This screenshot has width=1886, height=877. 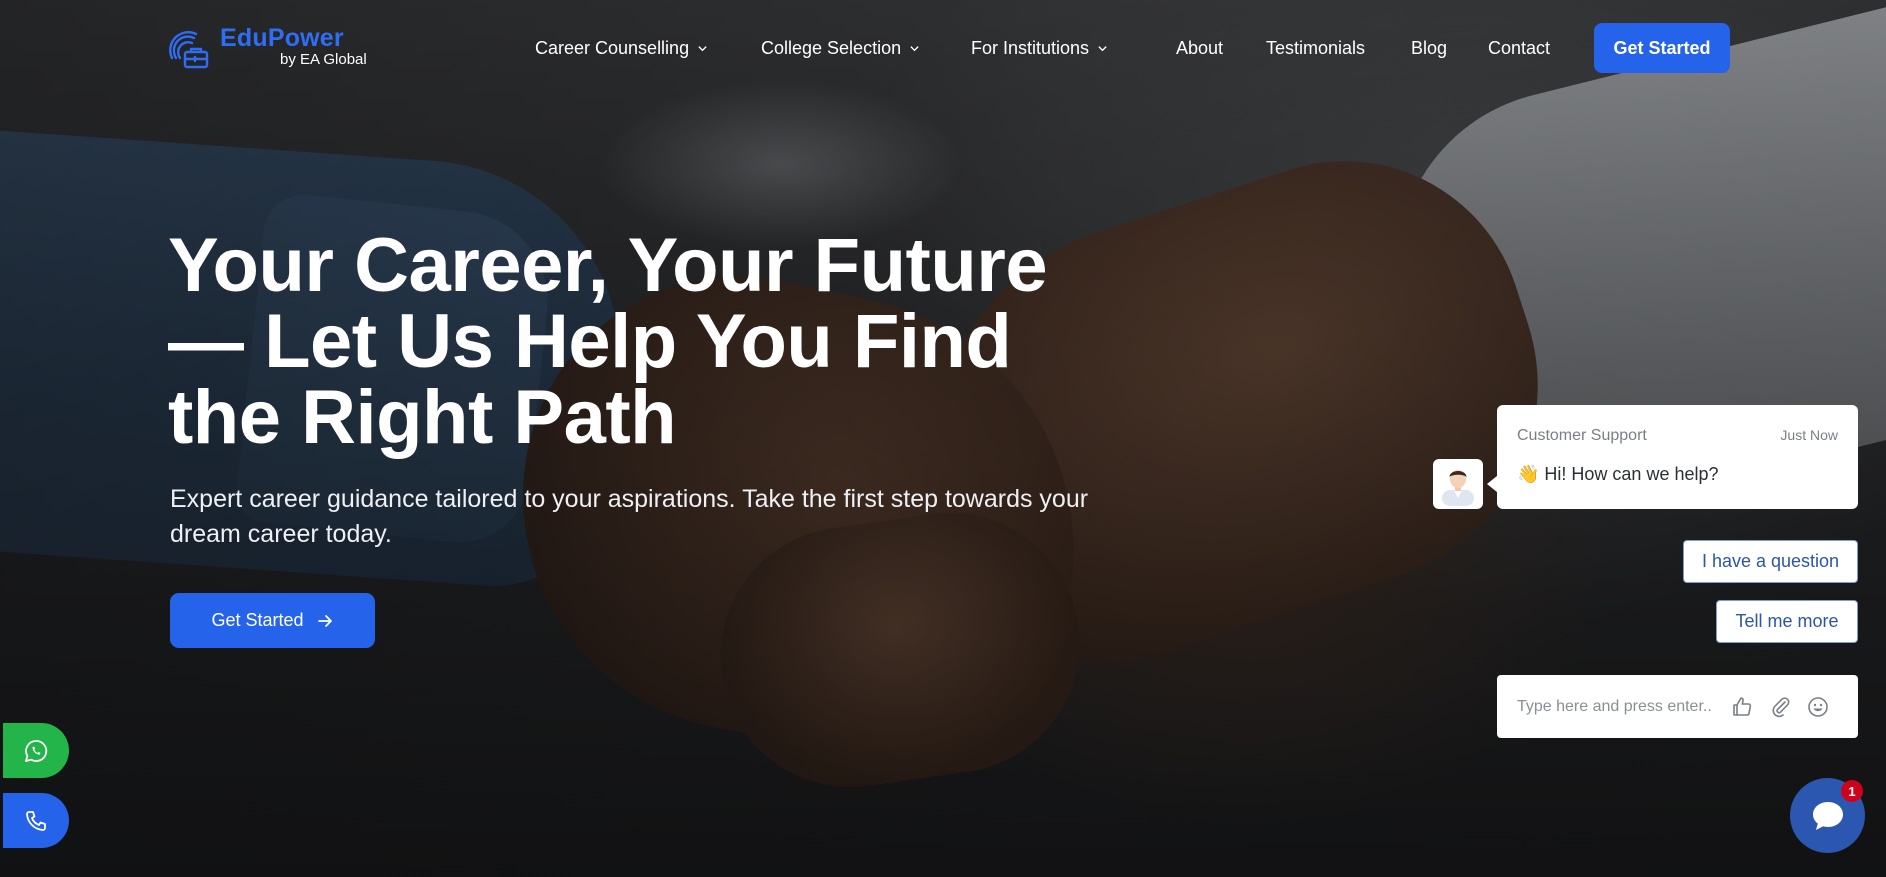 What do you see at coordinates (612, 48) in the screenshot?
I see `nav-label: Career Counselling` at bounding box center [612, 48].